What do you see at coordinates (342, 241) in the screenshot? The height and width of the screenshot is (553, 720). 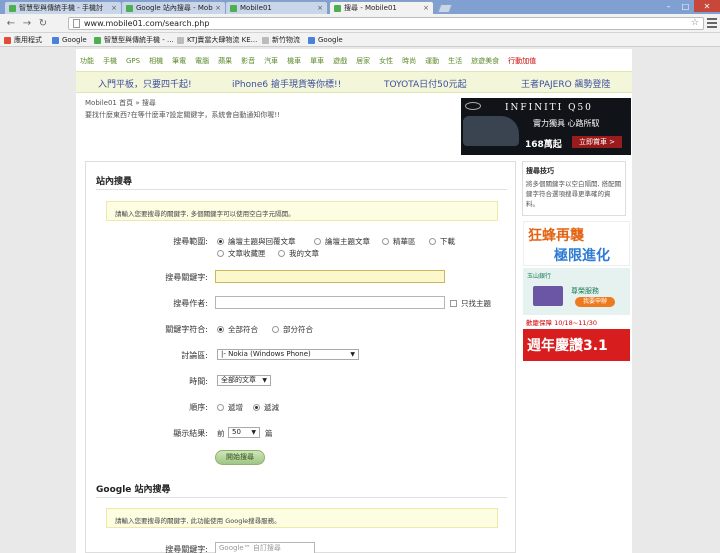 I see `scope-radio: 論壇主題文章` at bounding box center [342, 241].